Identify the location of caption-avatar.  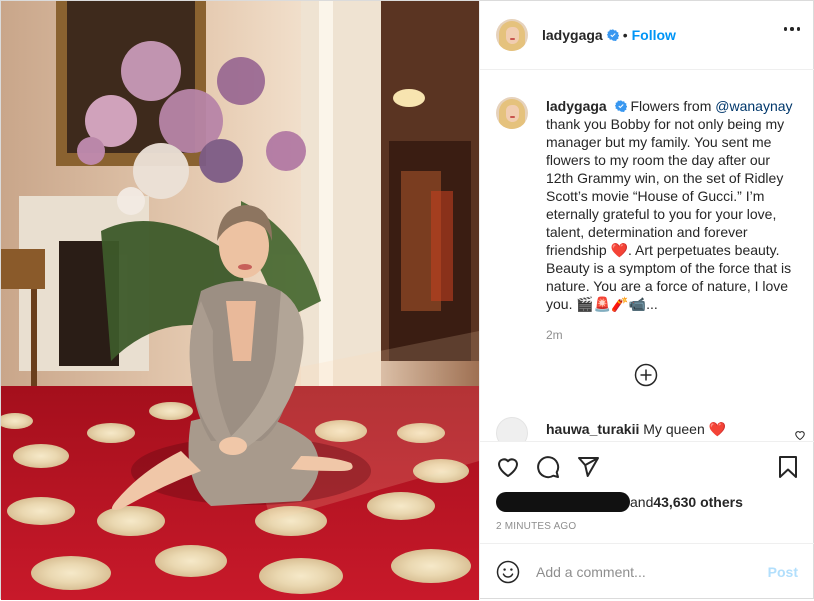
(512, 113).